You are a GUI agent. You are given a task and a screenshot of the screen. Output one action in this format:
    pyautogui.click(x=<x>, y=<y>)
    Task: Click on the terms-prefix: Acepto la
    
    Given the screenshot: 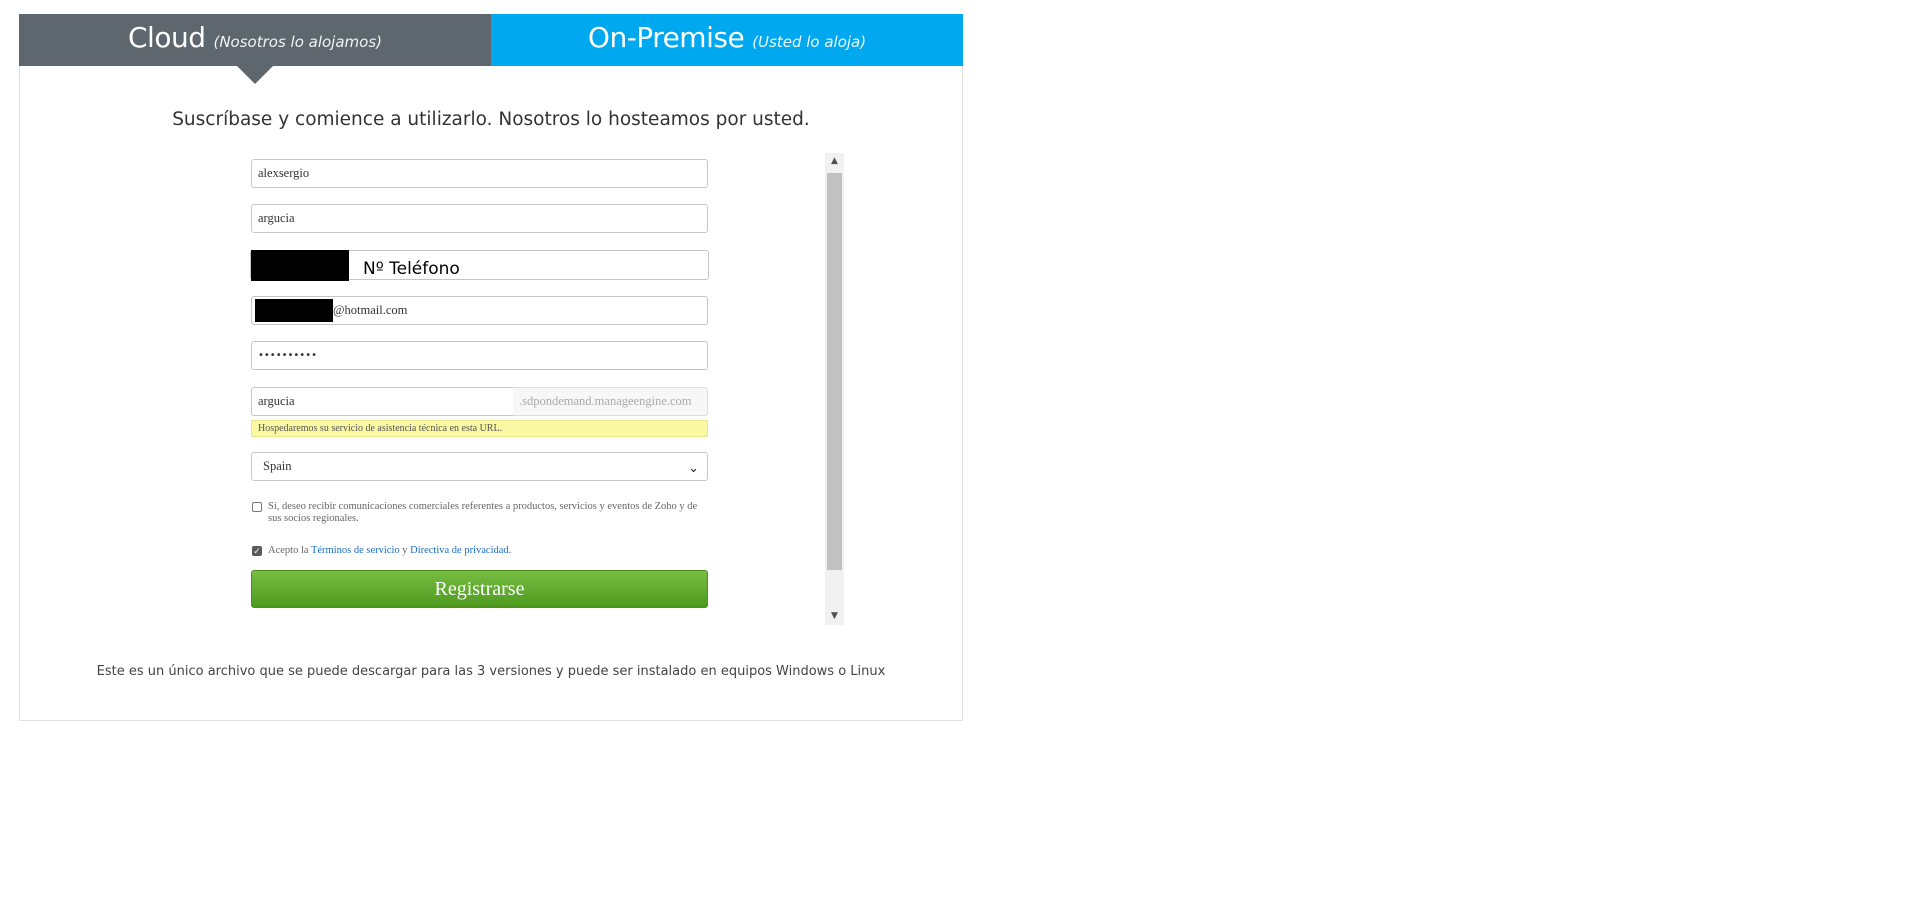 What is the action you would take?
    pyautogui.click(x=288, y=550)
    